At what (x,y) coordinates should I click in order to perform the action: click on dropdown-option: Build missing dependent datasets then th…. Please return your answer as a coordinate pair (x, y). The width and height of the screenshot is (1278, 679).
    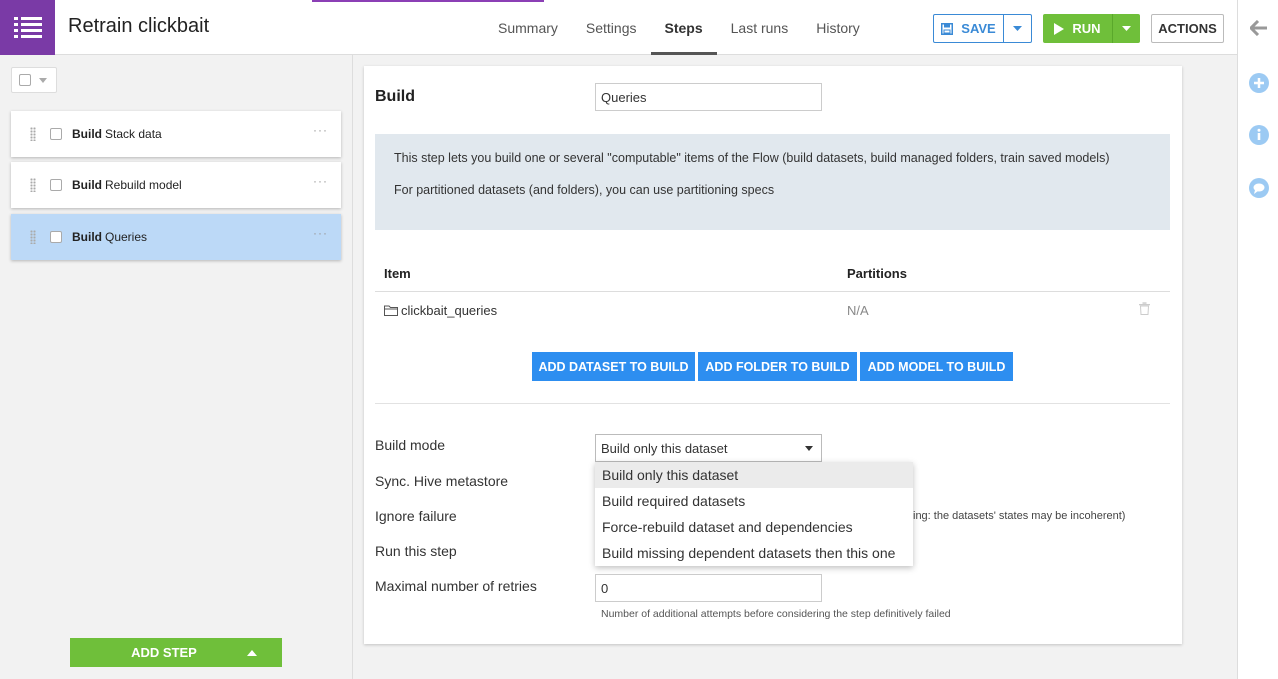
    Looking at the image, I should click on (754, 553).